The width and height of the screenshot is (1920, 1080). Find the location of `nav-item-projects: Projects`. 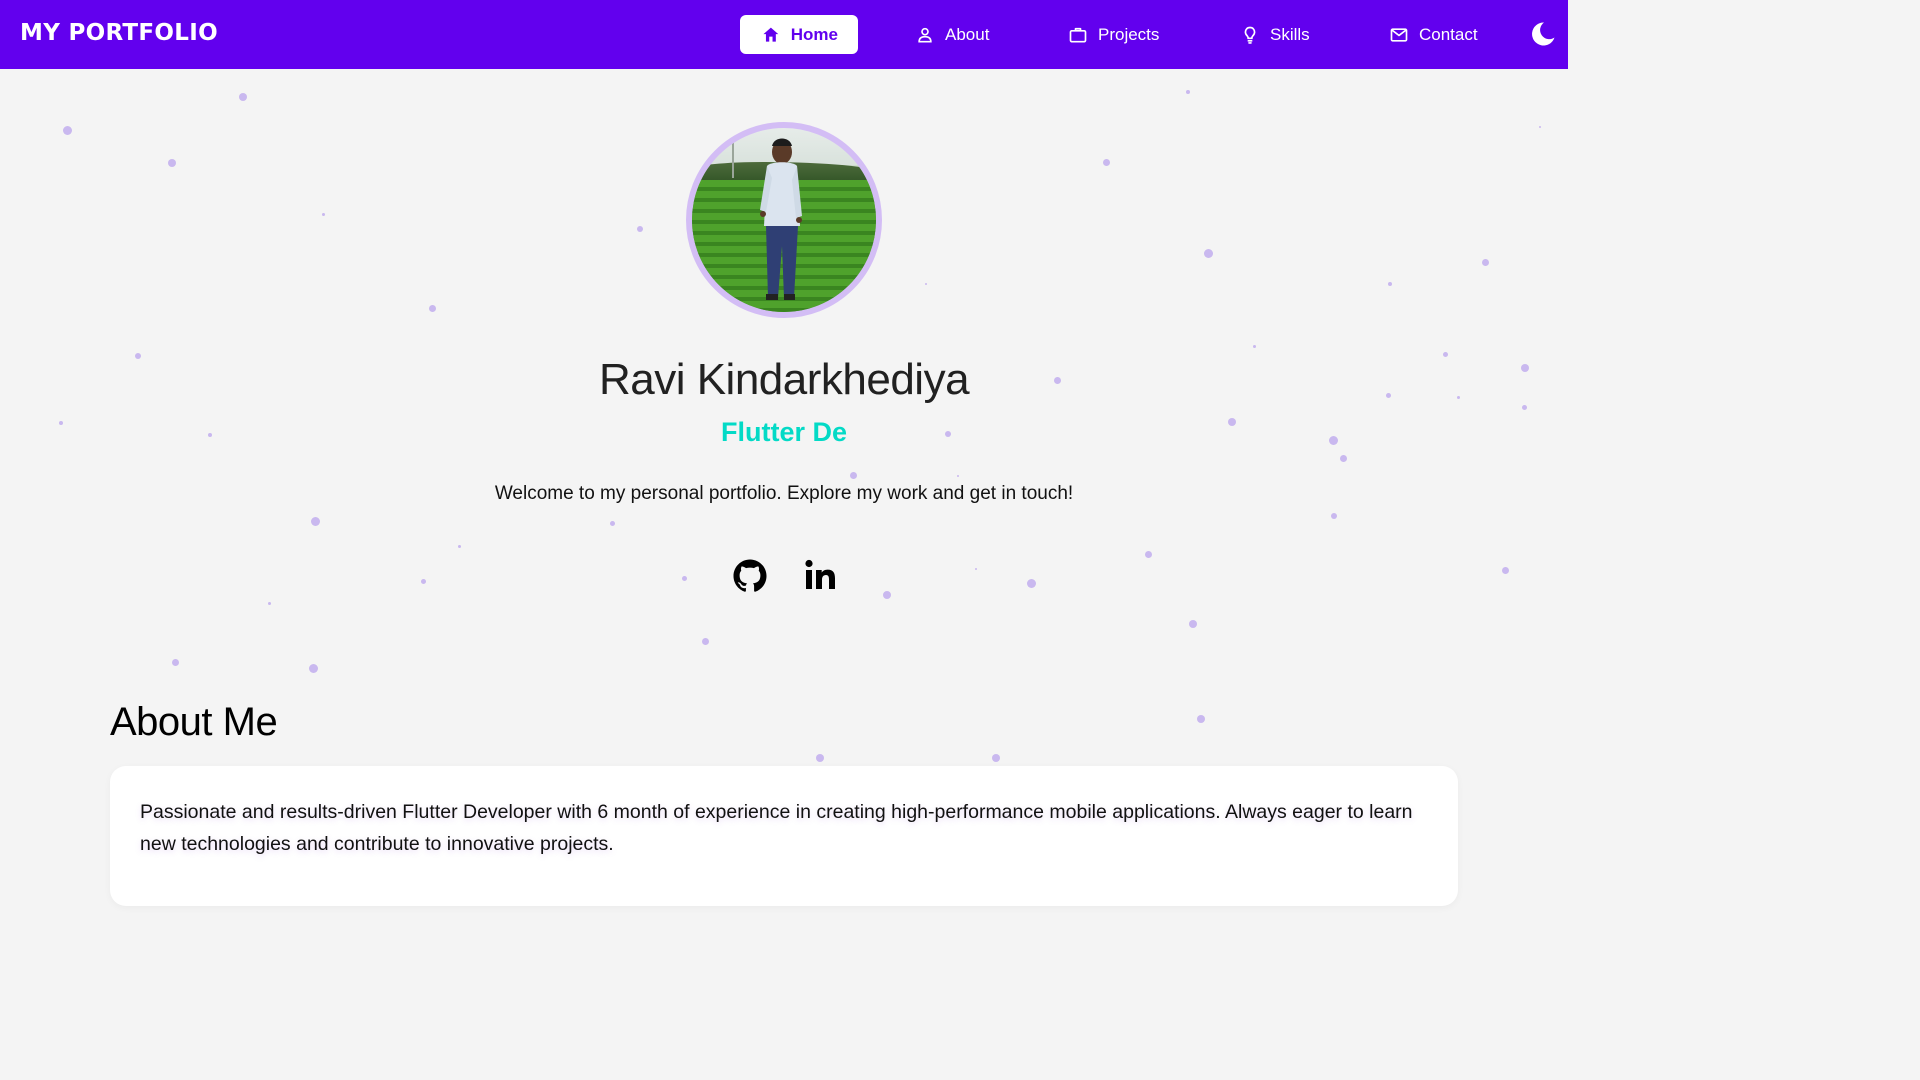

nav-item-projects: Projects is located at coordinates (1113, 34).